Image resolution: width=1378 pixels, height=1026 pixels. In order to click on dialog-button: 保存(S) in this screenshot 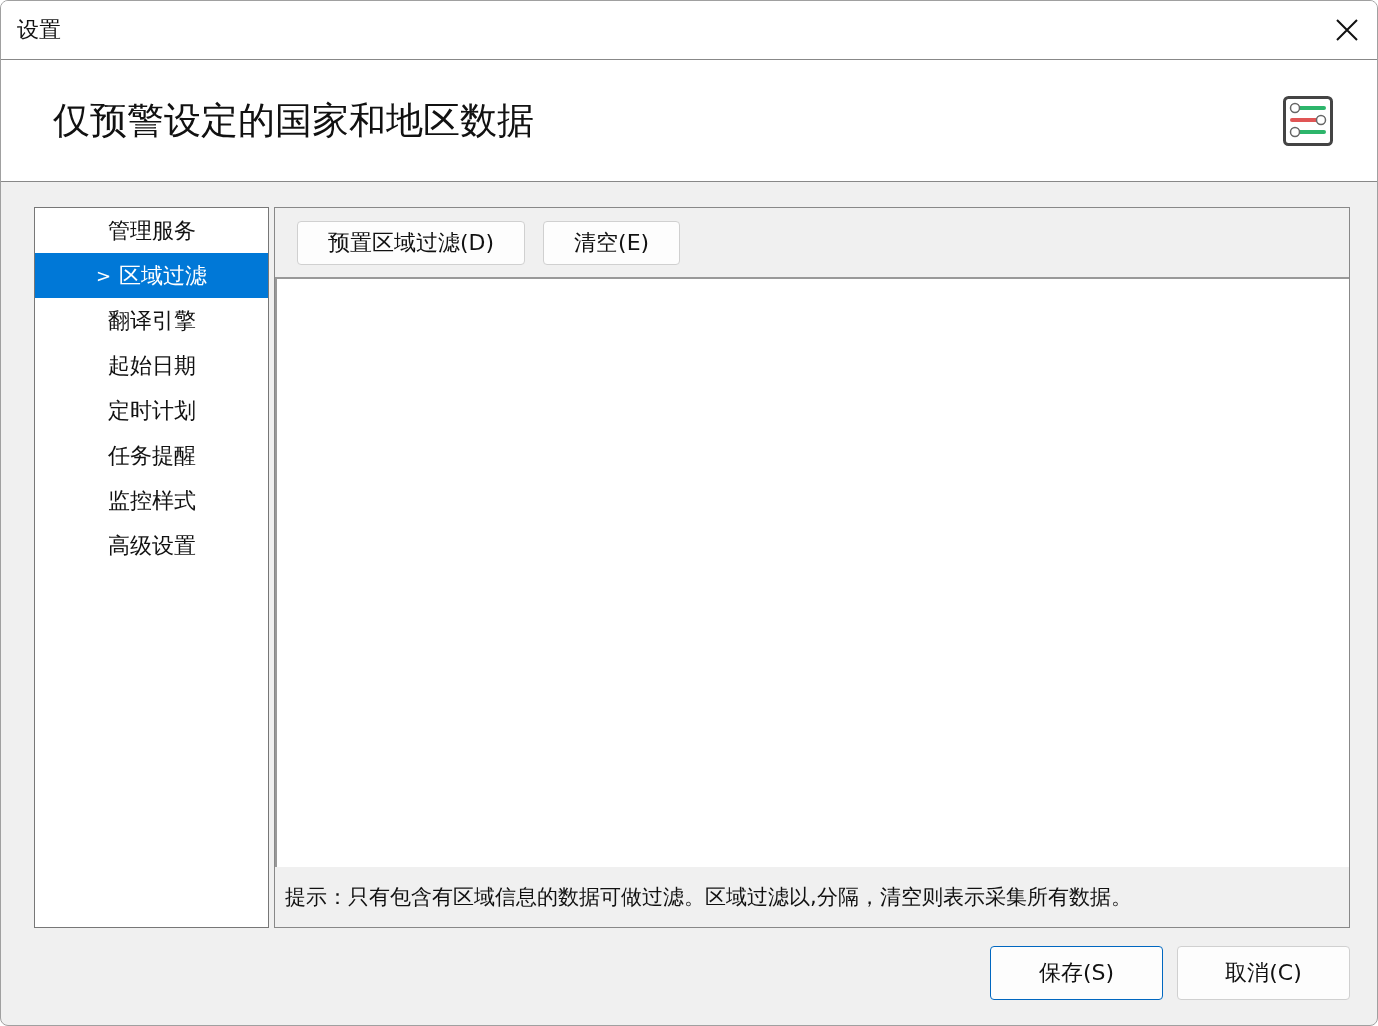, I will do `click(1076, 972)`.